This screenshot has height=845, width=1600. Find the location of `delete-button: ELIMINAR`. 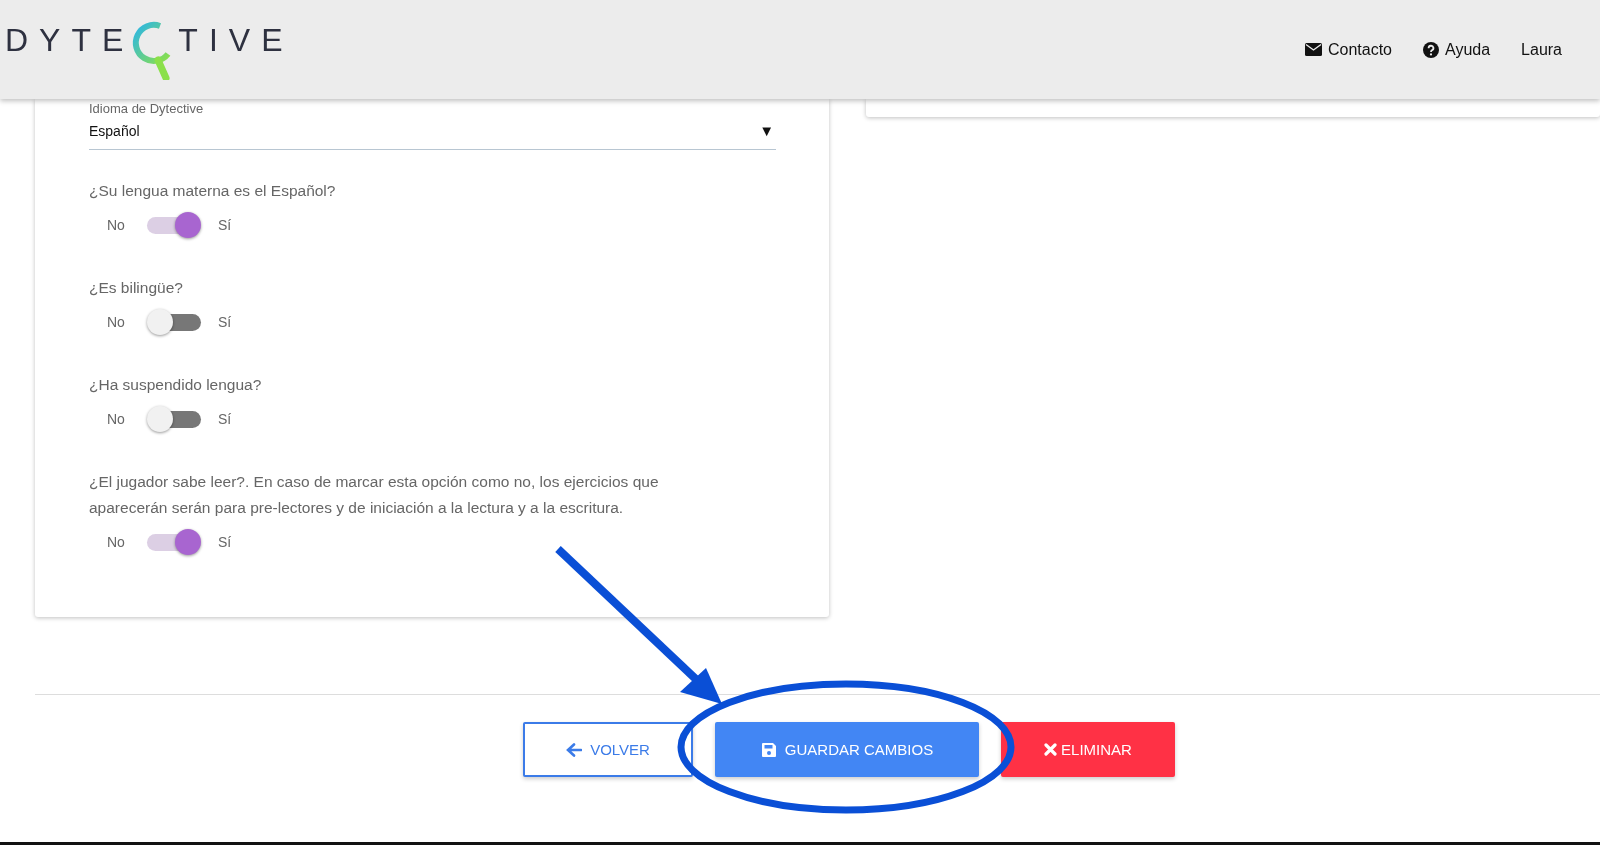

delete-button: ELIMINAR is located at coordinates (1088, 749).